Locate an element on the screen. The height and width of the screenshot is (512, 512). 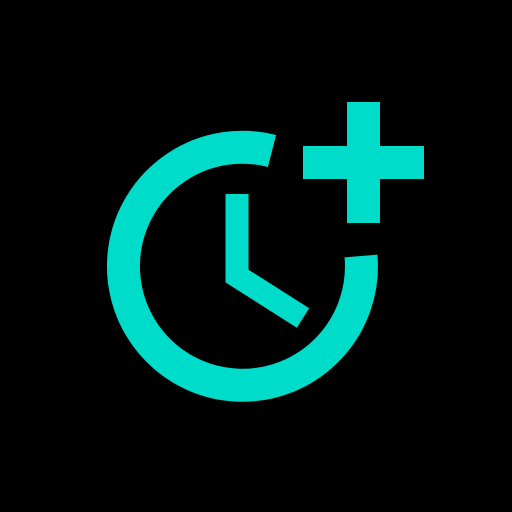
plus-horizontal-bar is located at coordinates (363, 162).